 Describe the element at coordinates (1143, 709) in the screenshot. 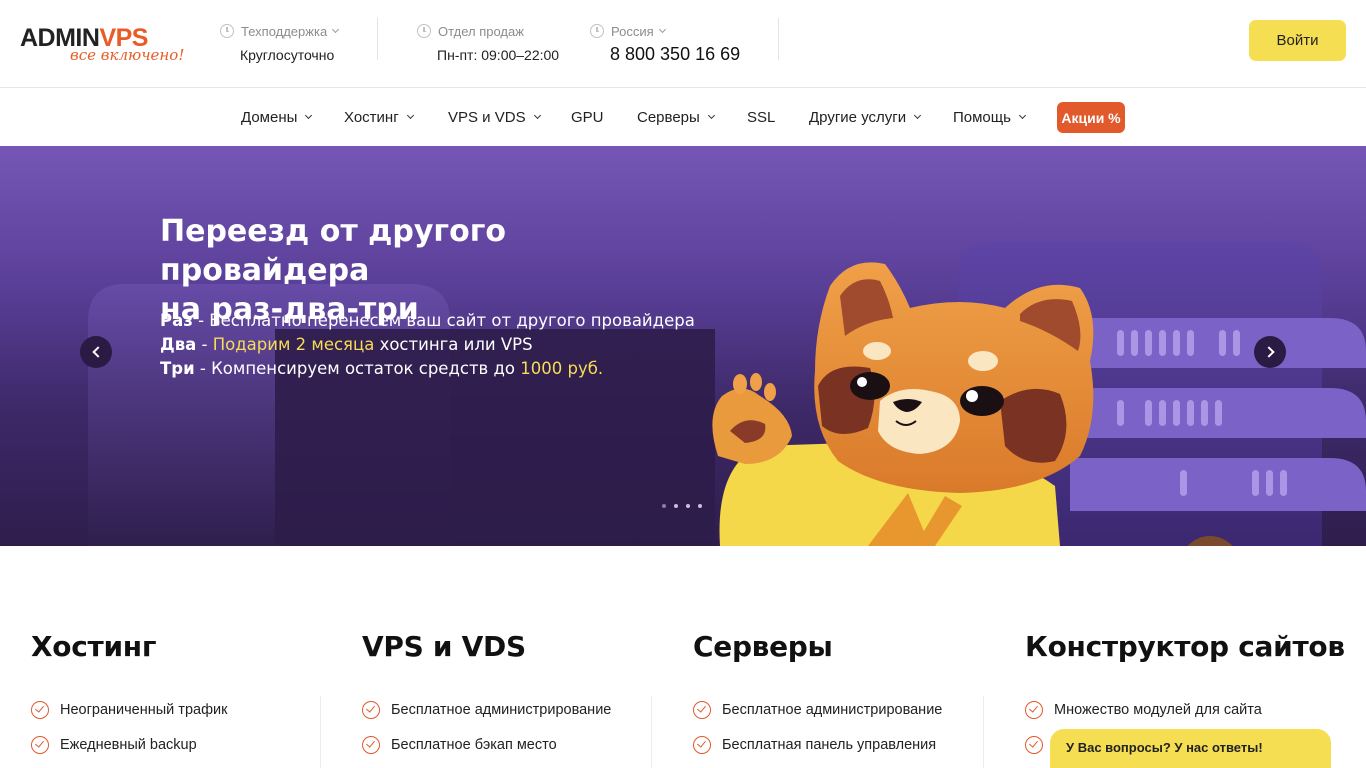

I see `feature-item: Множество модулей для сайта` at that location.